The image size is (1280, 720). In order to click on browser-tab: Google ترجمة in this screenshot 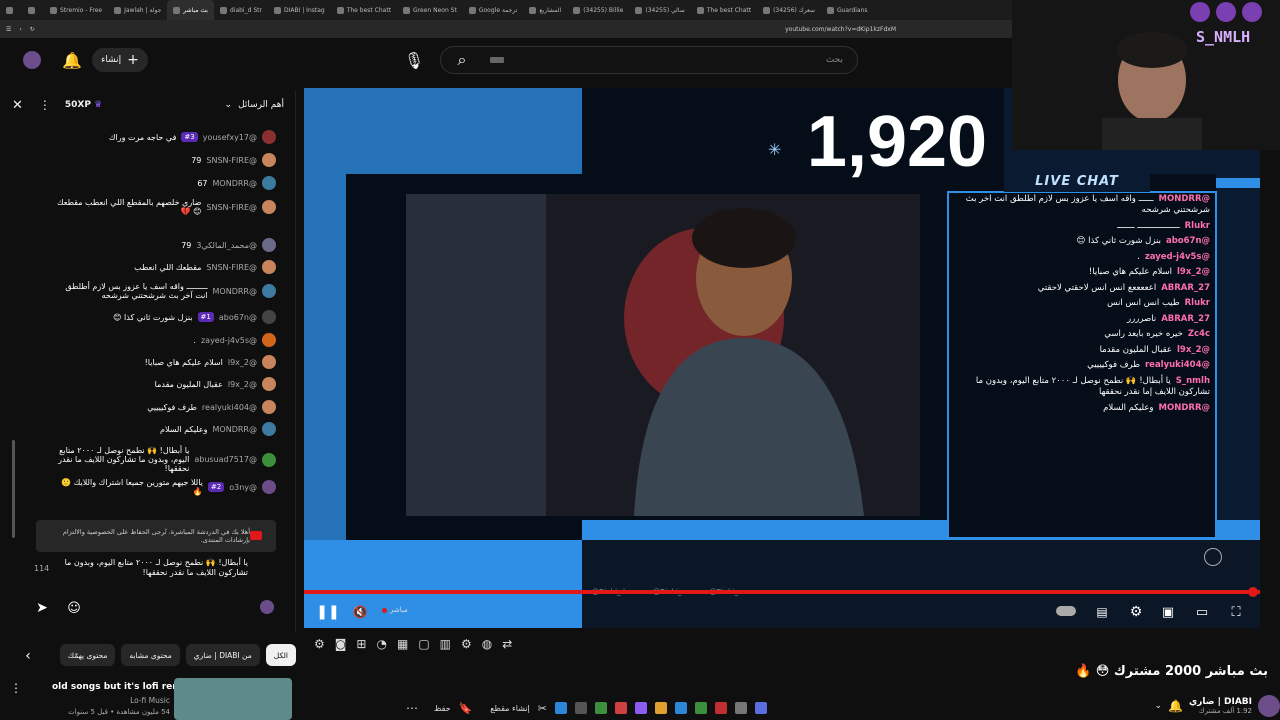, I will do `click(493, 10)`.